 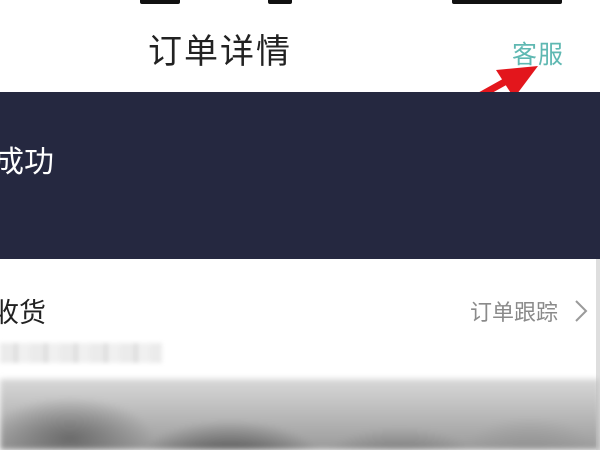 What do you see at coordinates (513, 313) in the screenshot?
I see `order-tracking-label: 订单跟踪` at bounding box center [513, 313].